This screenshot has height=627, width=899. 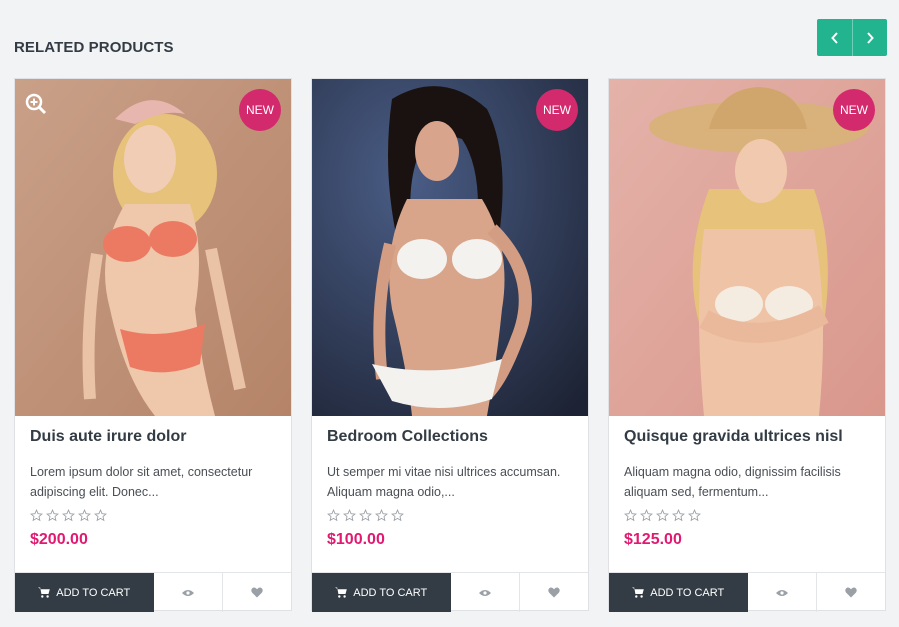 What do you see at coordinates (356, 539) in the screenshot?
I see `product-price: $100.00` at bounding box center [356, 539].